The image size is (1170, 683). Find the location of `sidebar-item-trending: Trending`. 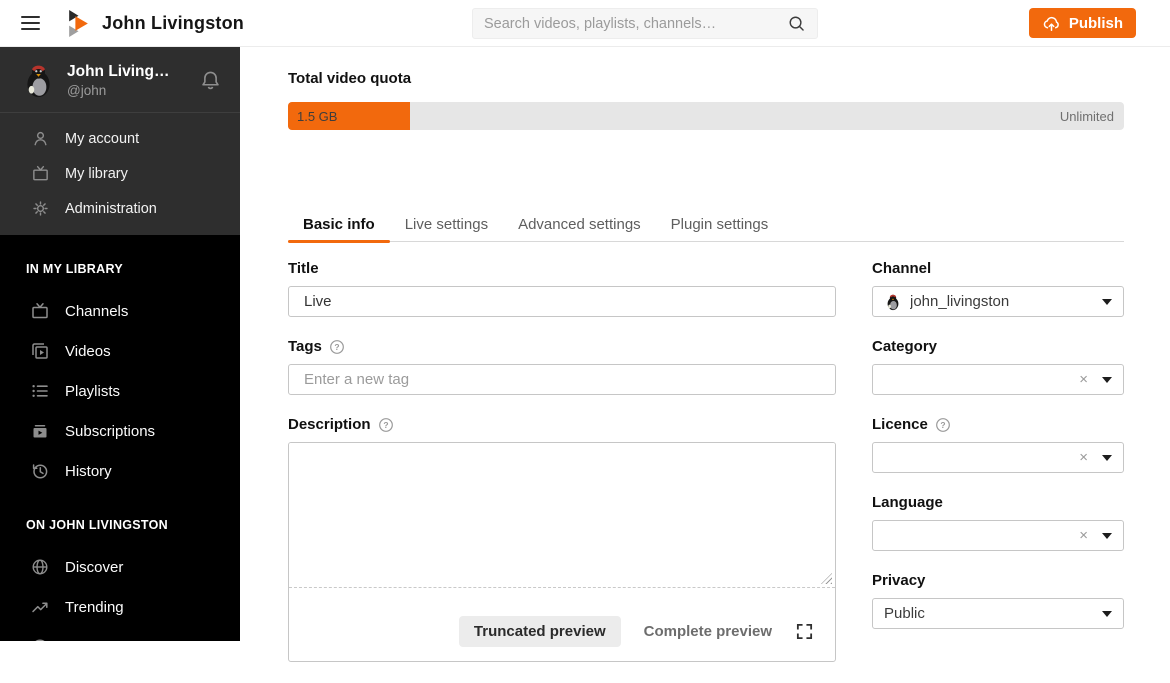

sidebar-item-trending: Trending is located at coordinates (120, 607).